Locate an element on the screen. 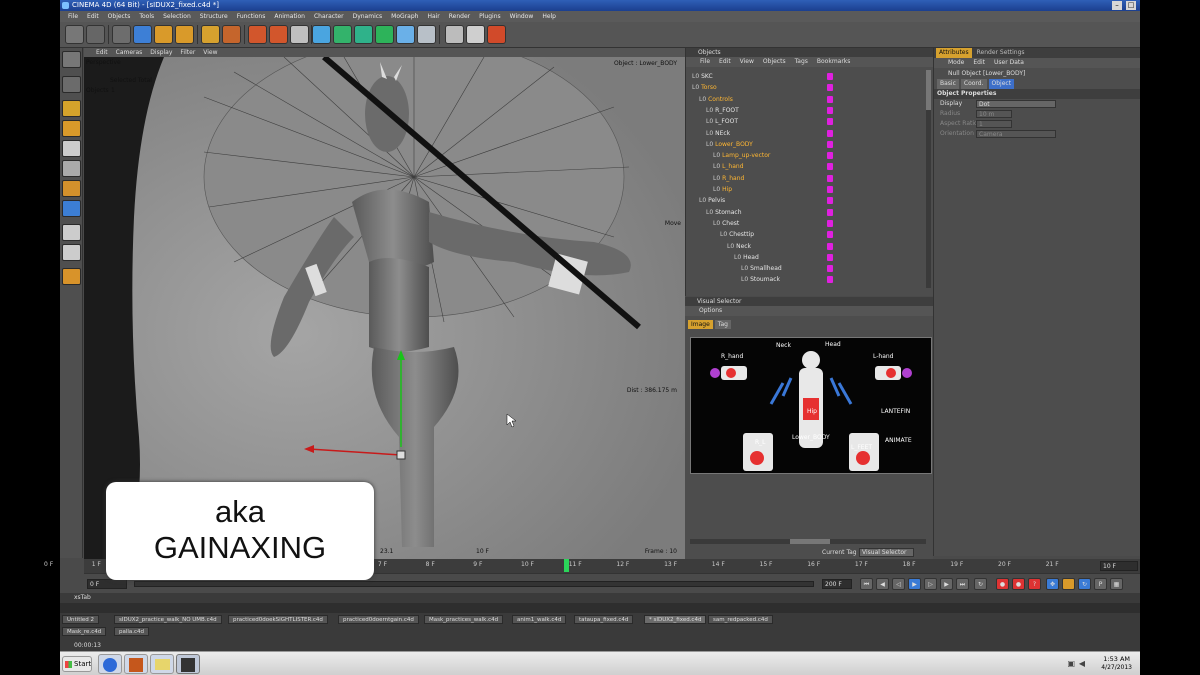 The height and width of the screenshot is (675, 1200). attr-field-value: Dot is located at coordinates (1016, 104).